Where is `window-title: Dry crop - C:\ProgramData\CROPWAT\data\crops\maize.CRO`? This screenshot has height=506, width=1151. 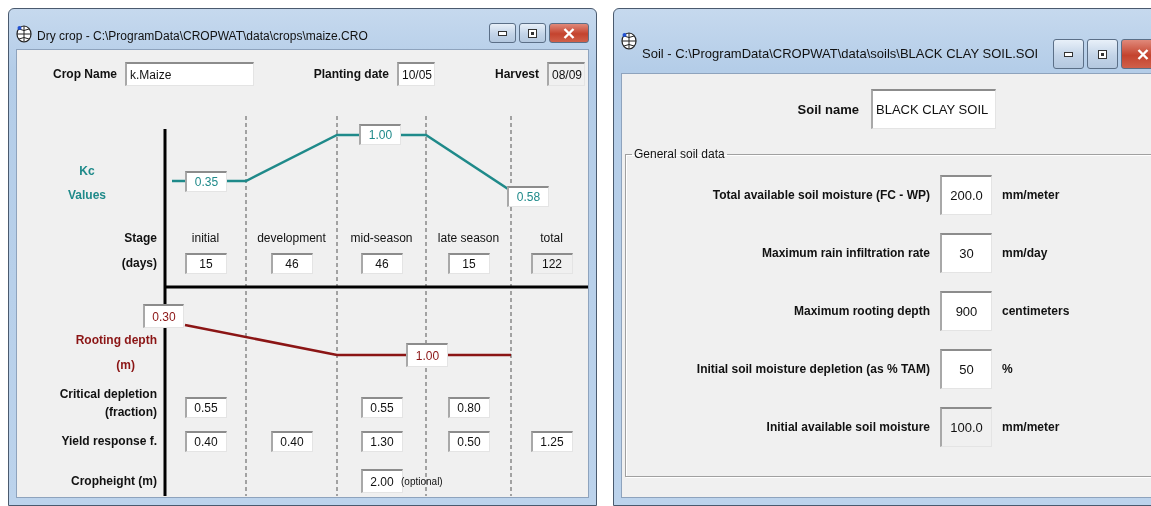 window-title: Dry crop - C:\ProgramData\CROPWAT\data\crops\maize.CRO is located at coordinates (203, 36).